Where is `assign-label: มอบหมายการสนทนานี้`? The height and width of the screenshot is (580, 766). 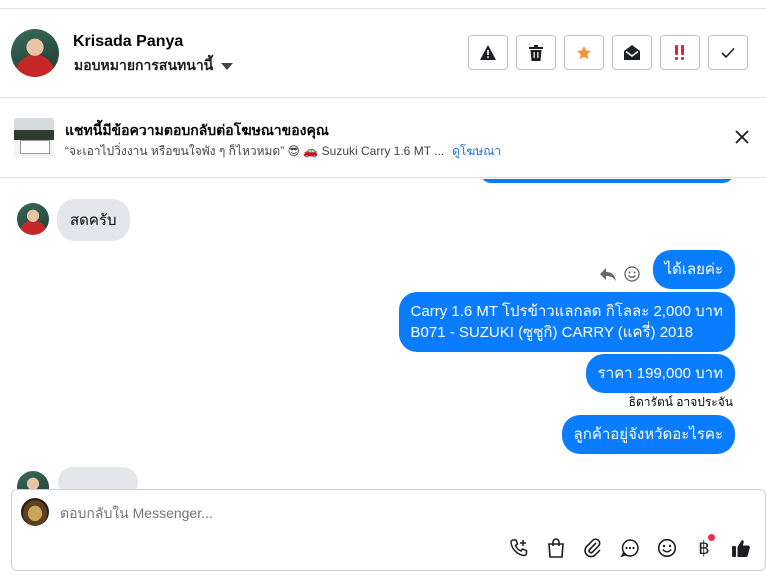 assign-label: มอบหมายการสนทนานี้ is located at coordinates (144, 65).